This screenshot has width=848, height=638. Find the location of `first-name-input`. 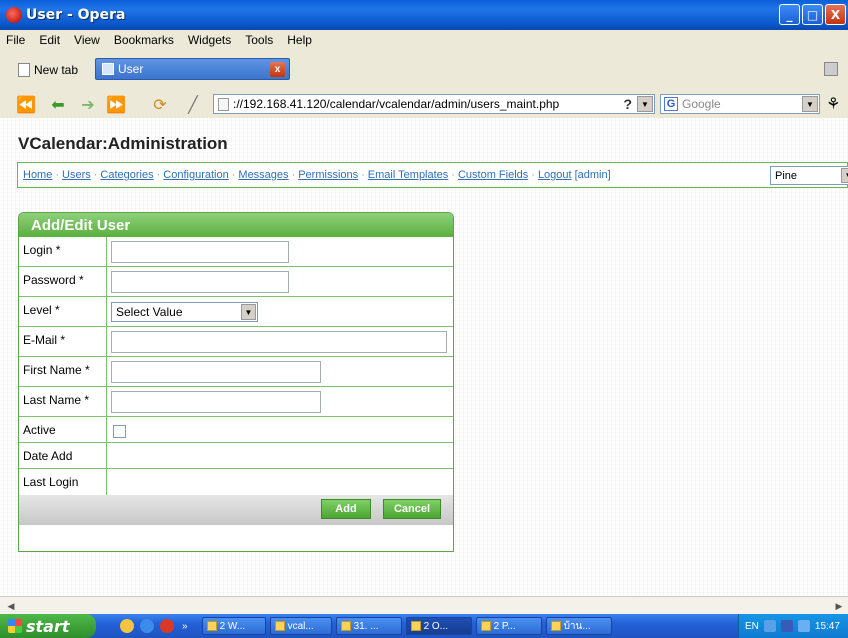

first-name-input is located at coordinates (216, 372).